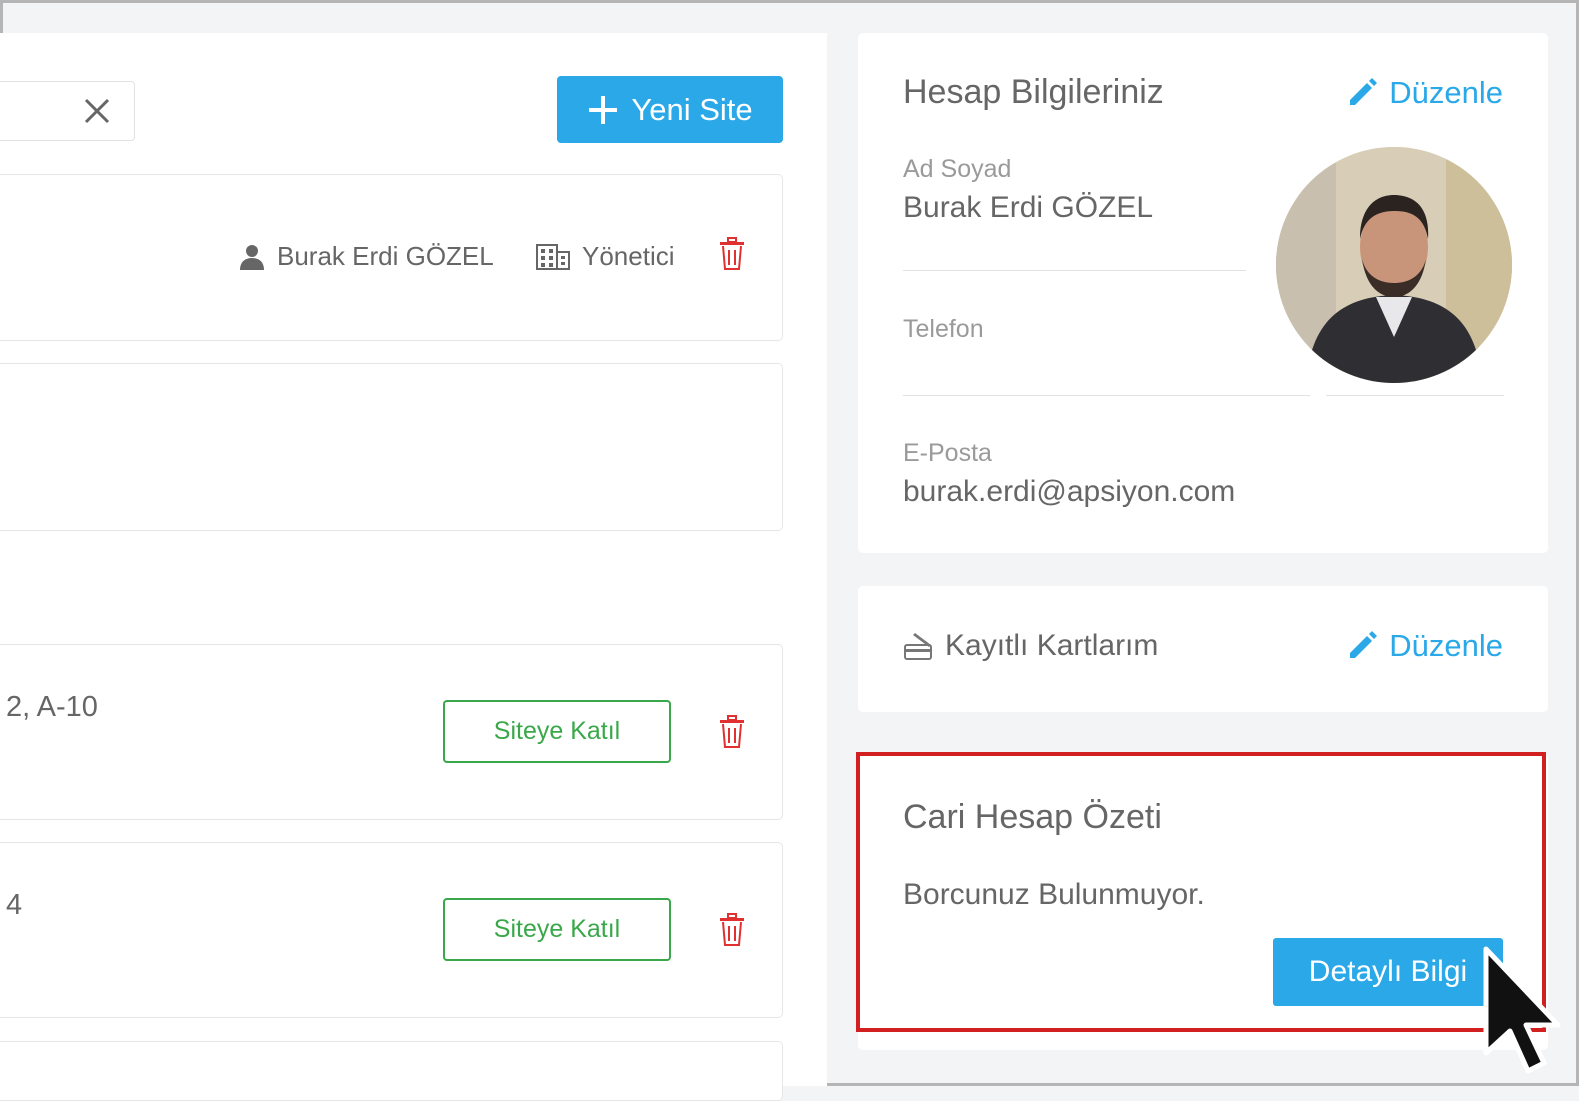 The width and height of the screenshot is (1579, 1101). I want to click on site-card: 2, A-10 Siteye Katıl, so click(391, 732).